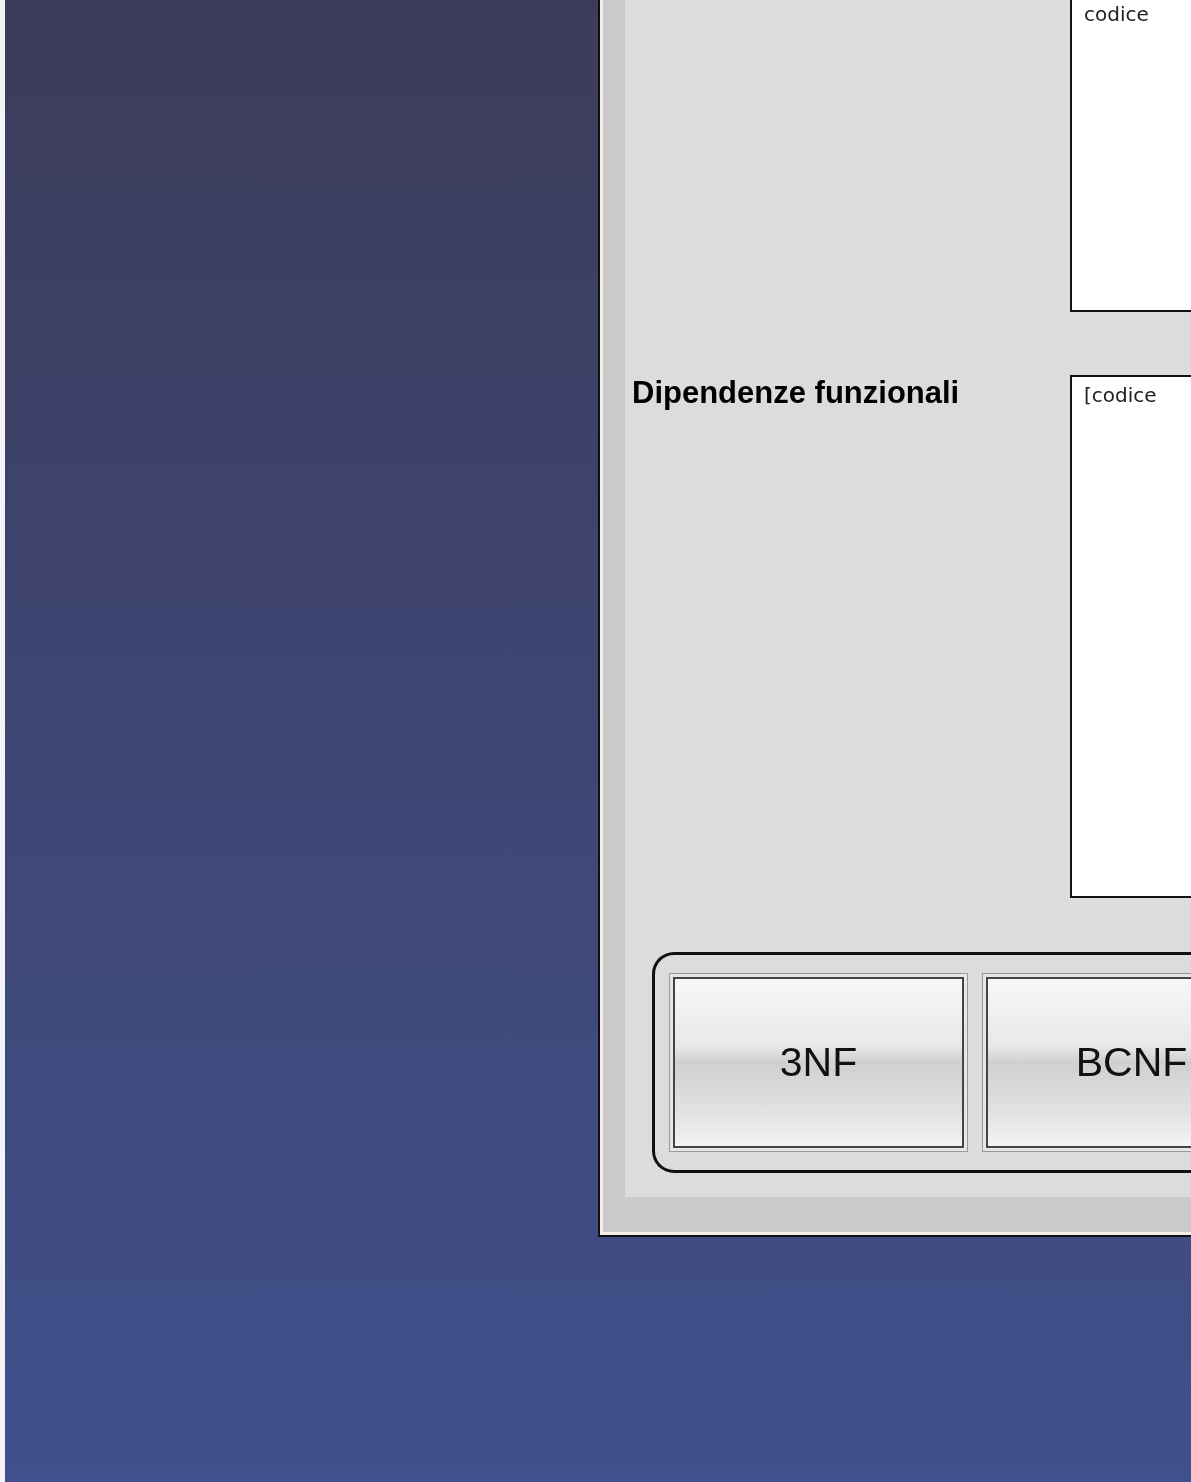 This screenshot has width=1191, height=1482. Describe the element at coordinates (1130, 156) in the screenshot. I see `text-area: codice` at that location.